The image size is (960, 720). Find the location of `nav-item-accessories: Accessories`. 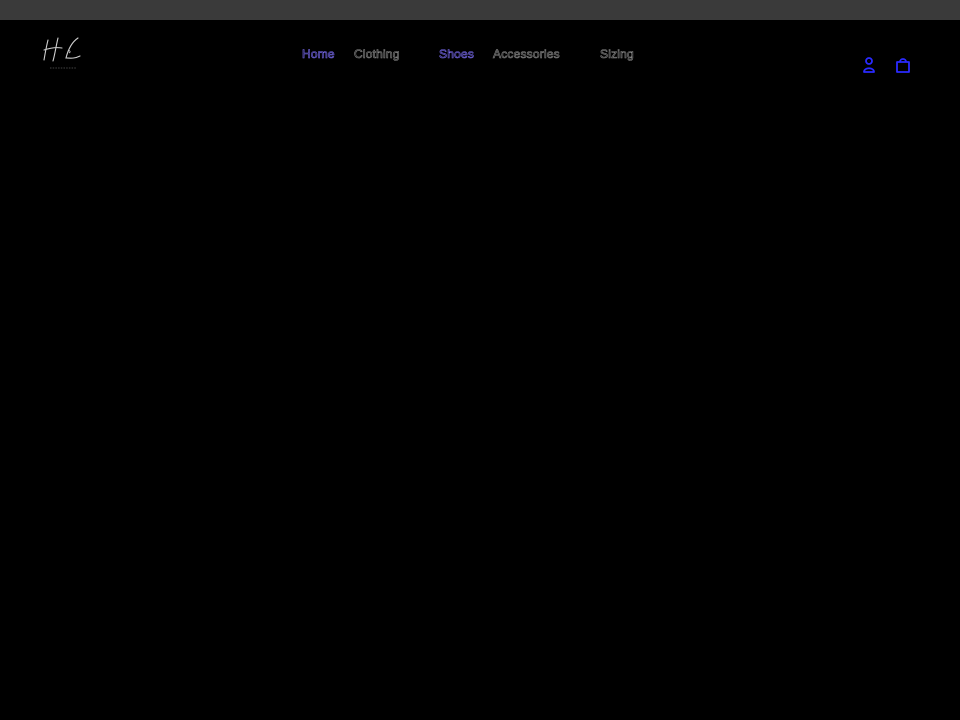

nav-item-accessories: Accessories is located at coordinates (526, 54).